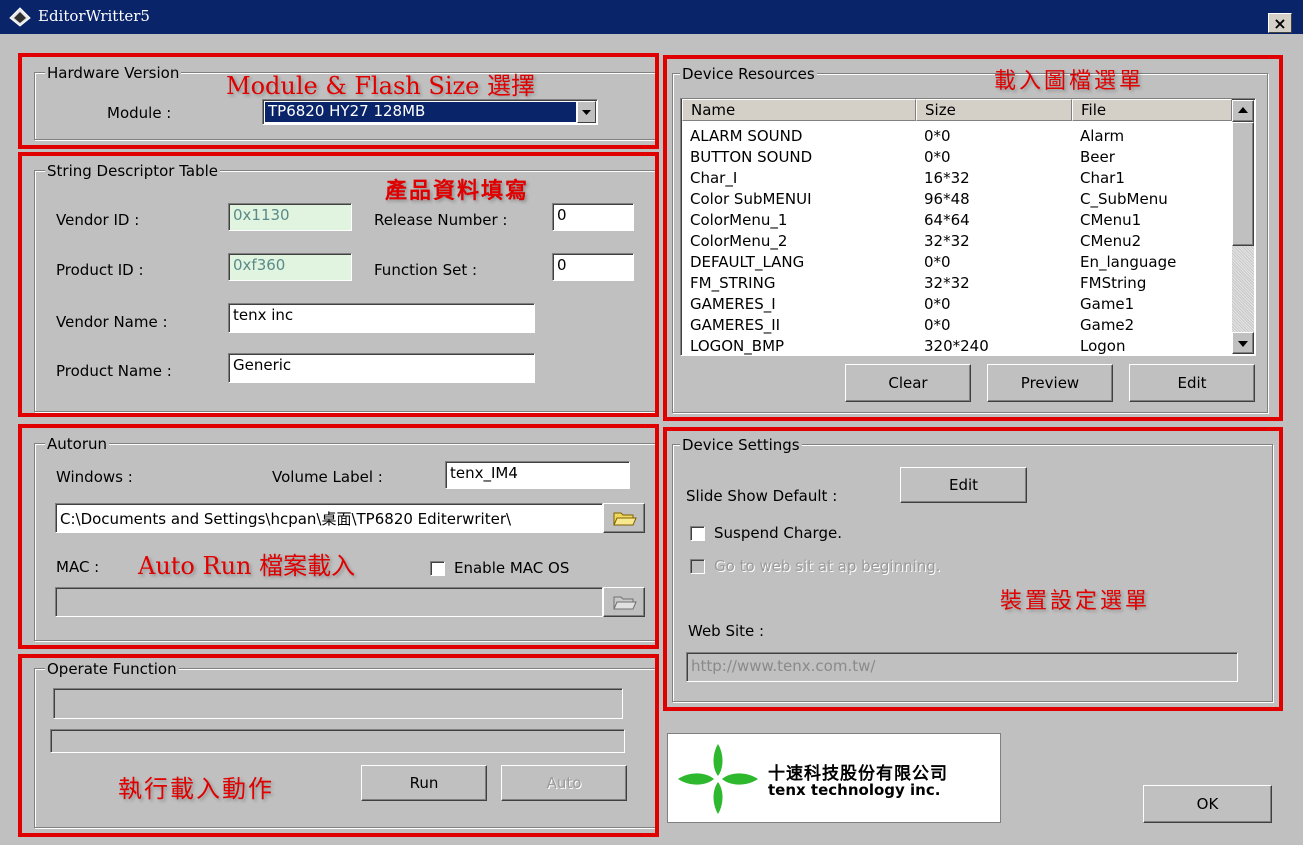 The image size is (1303, 845). I want to click on table-row: GAMERES_I 0*0 Game1, so click(956, 304).